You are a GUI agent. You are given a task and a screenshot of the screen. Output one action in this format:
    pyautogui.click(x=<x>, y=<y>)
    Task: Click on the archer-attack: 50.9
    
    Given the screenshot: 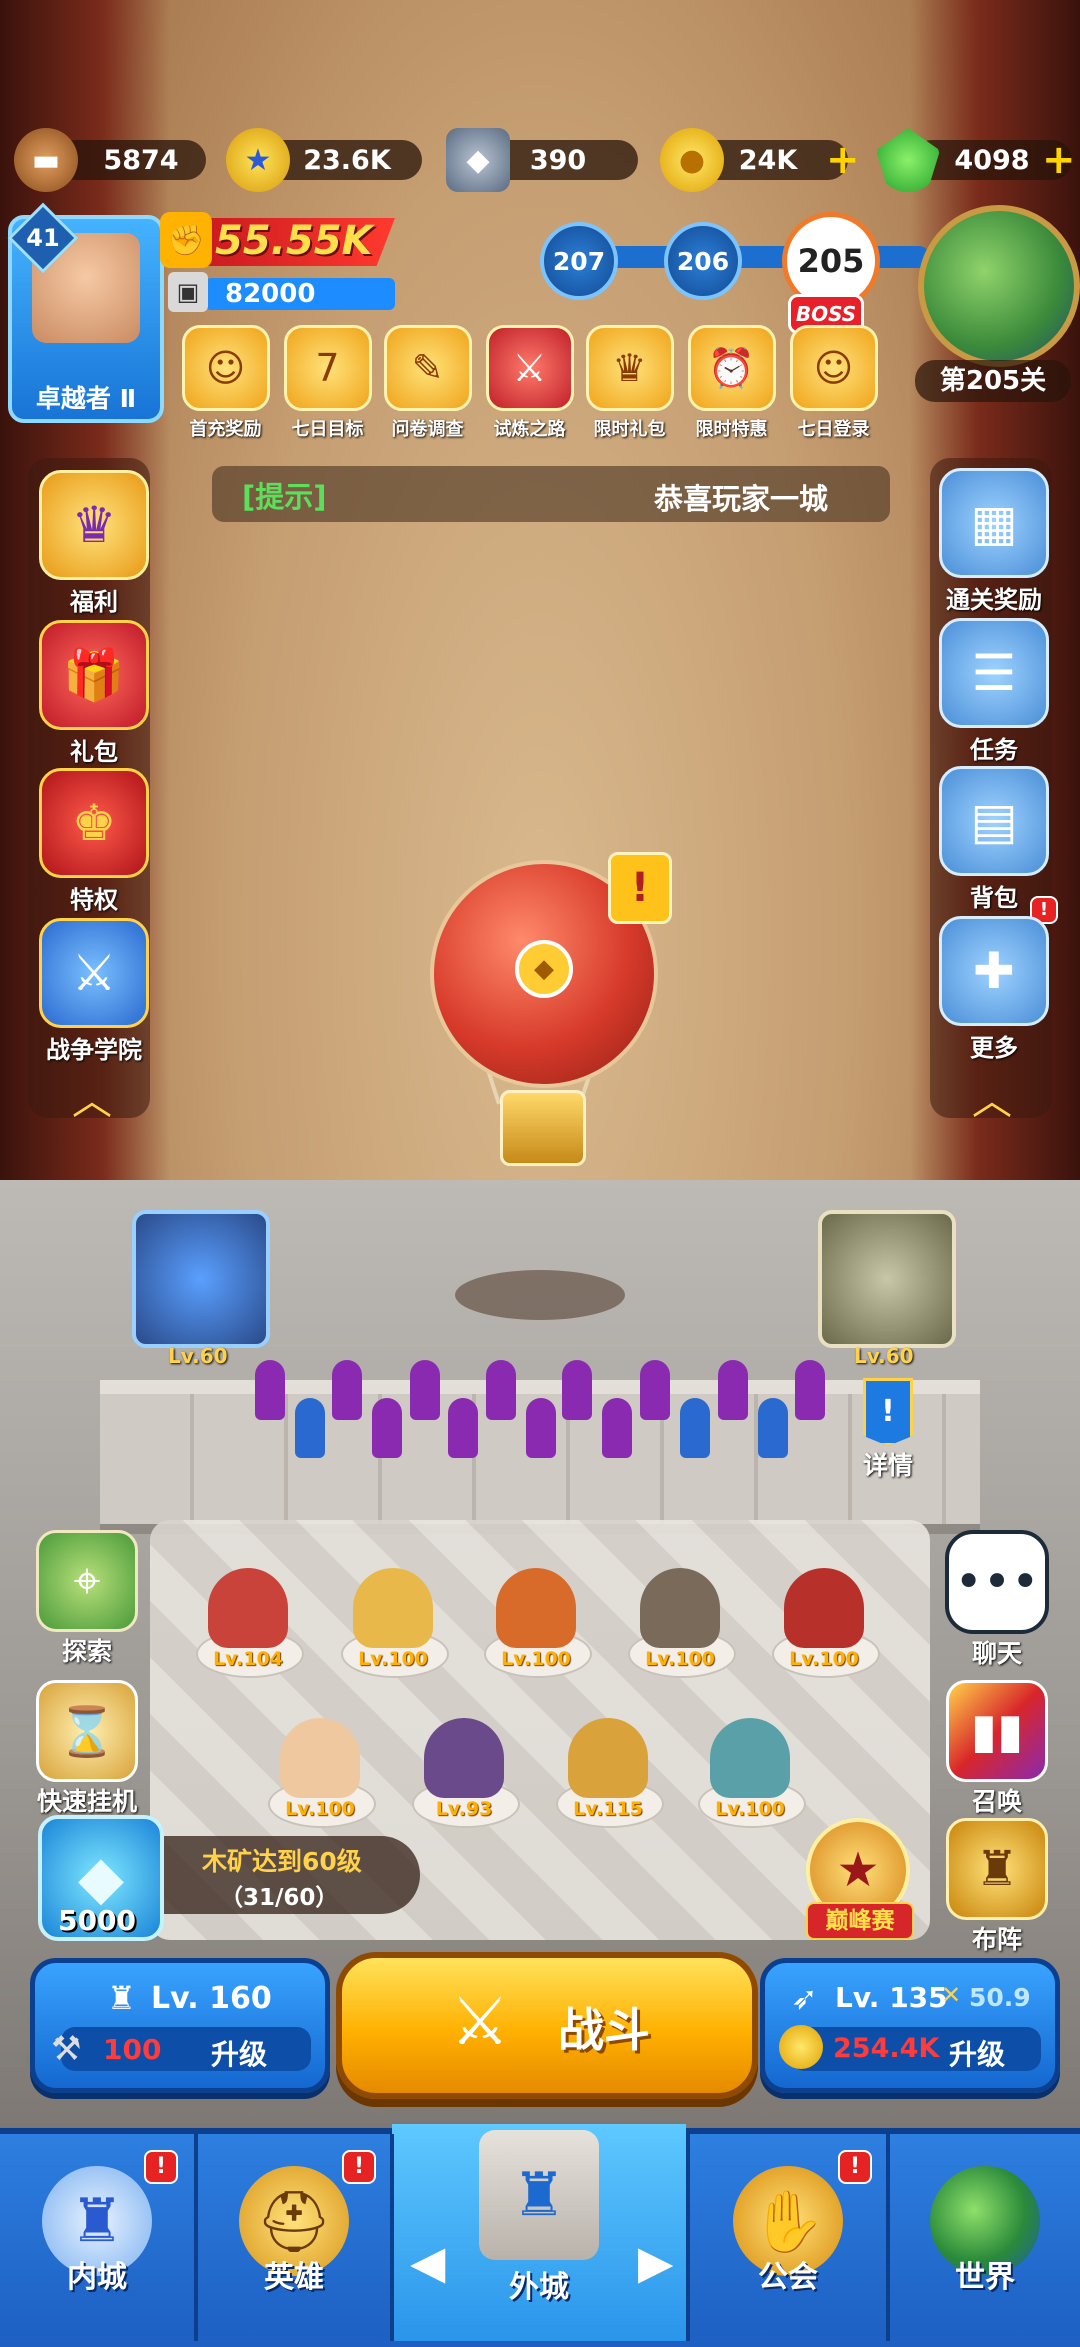 What is the action you would take?
    pyautogui.click(x=1000, y=1997)
    